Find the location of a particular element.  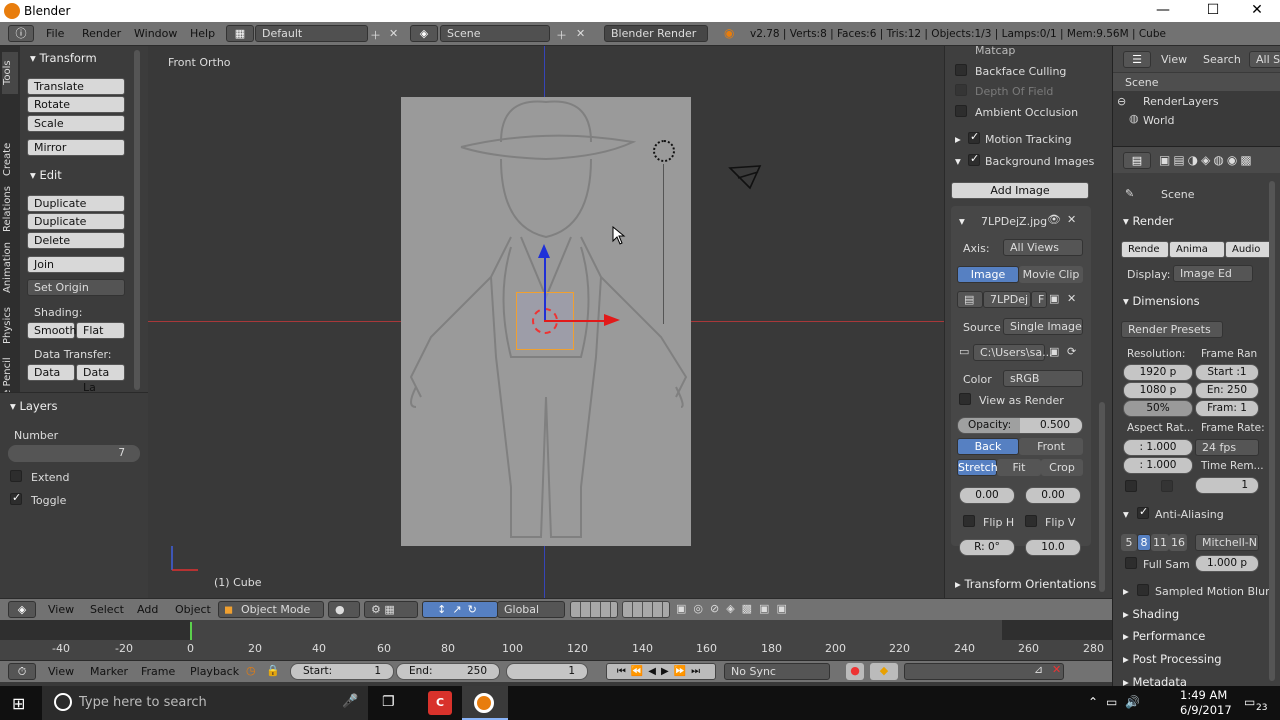

preview-range-icon: ◷ is located at coordinates (251, 670).